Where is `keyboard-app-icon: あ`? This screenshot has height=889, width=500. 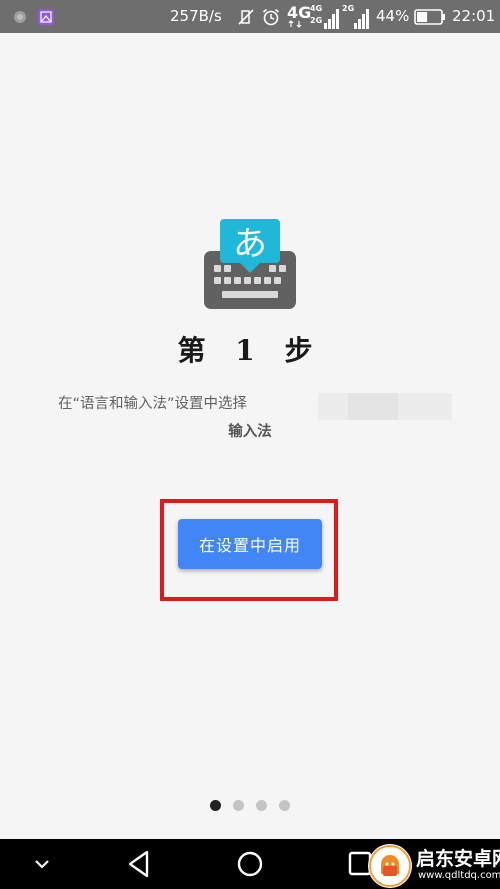 keyboard-app-icon: あ is located at coordinates (250, 264).